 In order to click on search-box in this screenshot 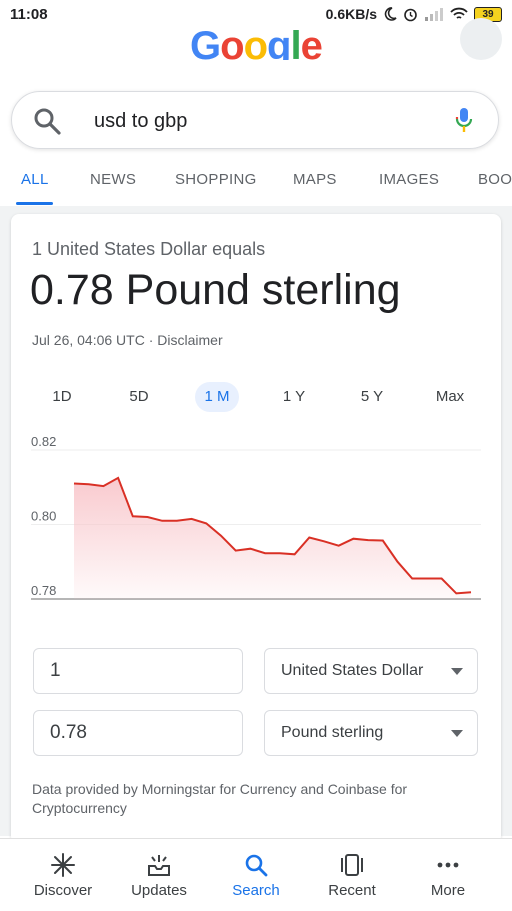, I will do `click(255, 120)`.